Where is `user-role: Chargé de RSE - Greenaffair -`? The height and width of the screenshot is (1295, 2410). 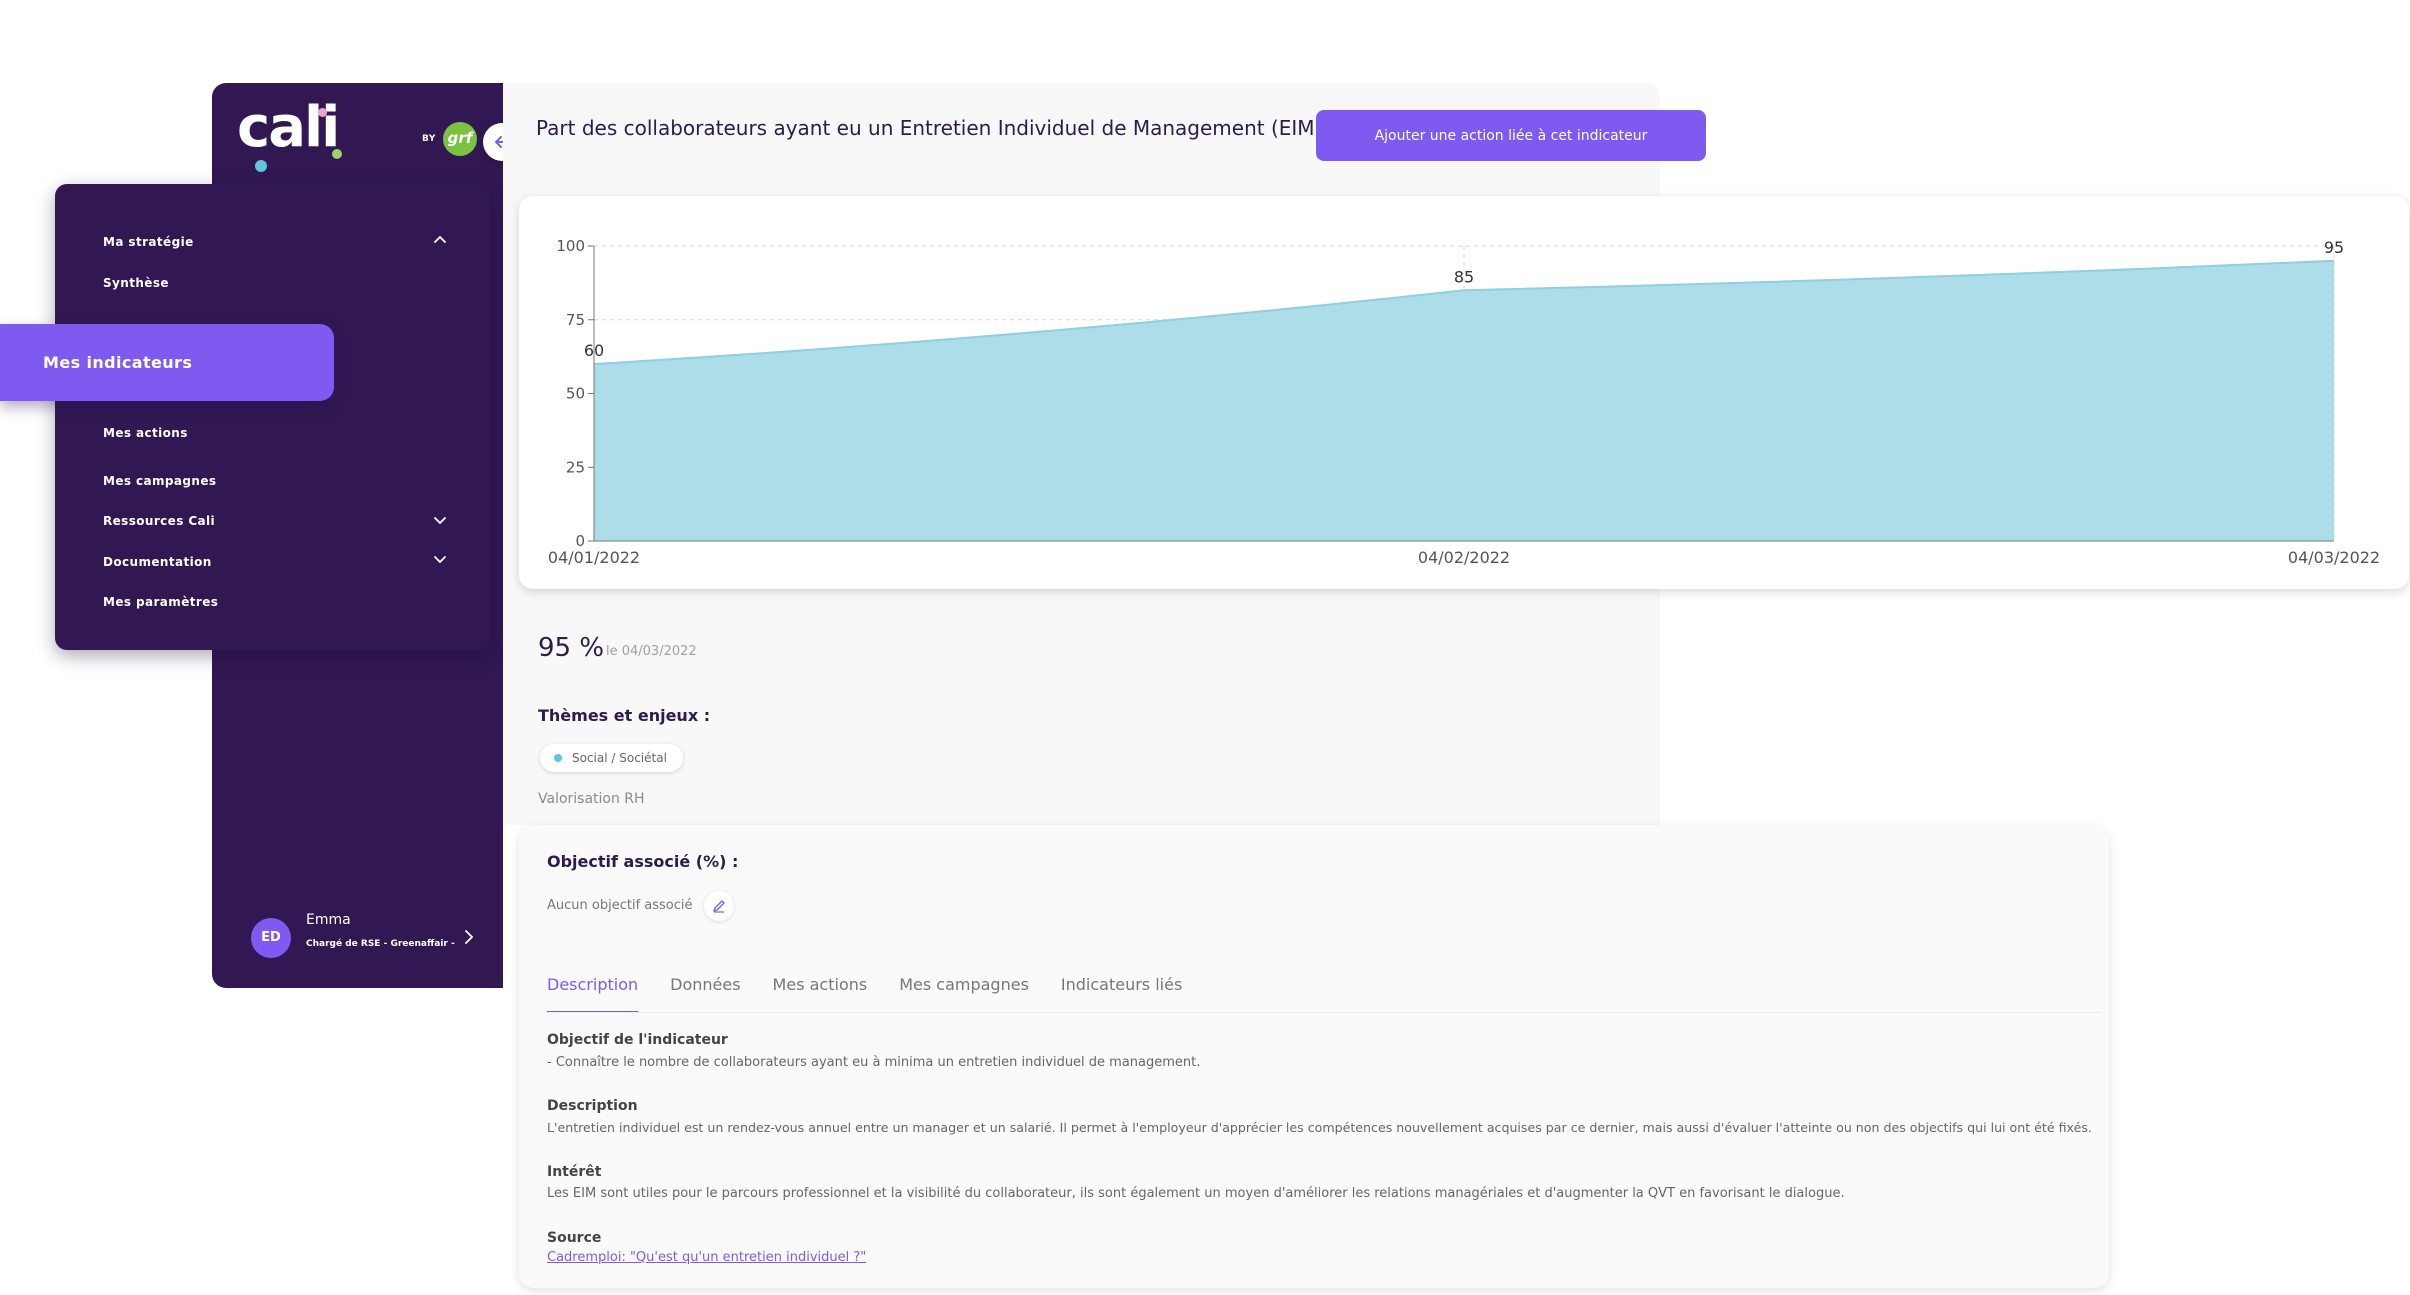 user-role: Chargé de RSE - Greenaffair - is located at coordinates (380, 944).